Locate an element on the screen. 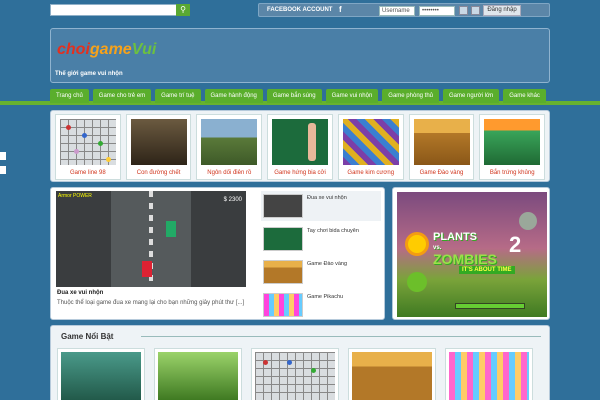  remember-checkbox is located at coordinates (463, 10).